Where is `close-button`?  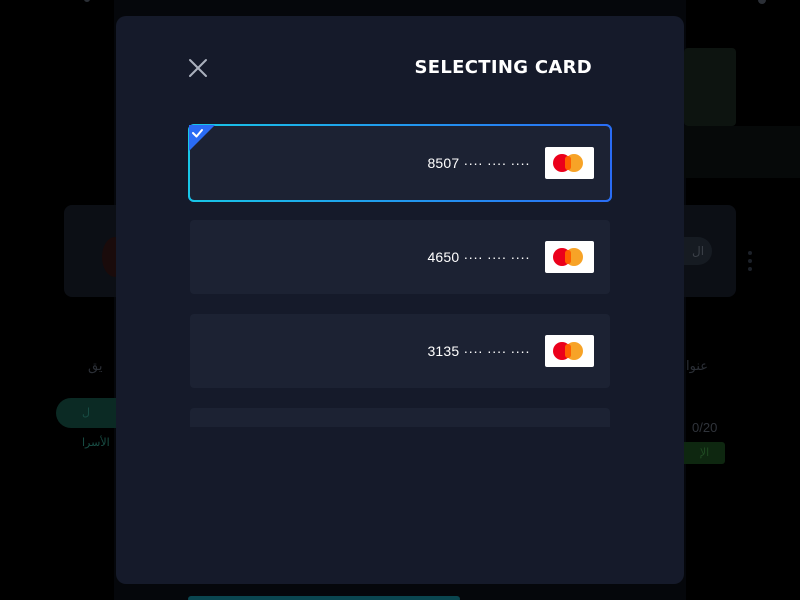 close-button is located at coordinates (198, 68).